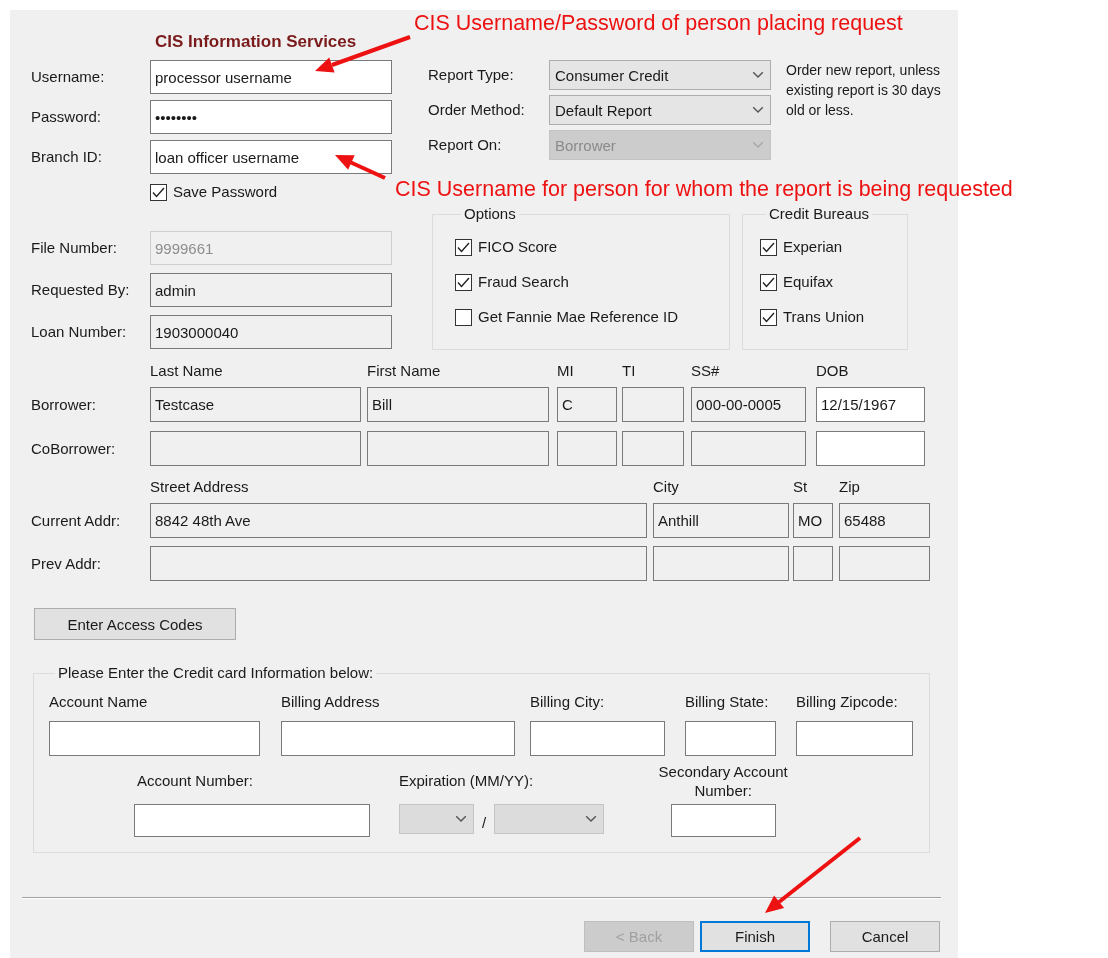 This screenshot has height=958, width=1108. Describe the element at coordinates (490, 214) in the screenshot. I see `group-title: Options` at that location.